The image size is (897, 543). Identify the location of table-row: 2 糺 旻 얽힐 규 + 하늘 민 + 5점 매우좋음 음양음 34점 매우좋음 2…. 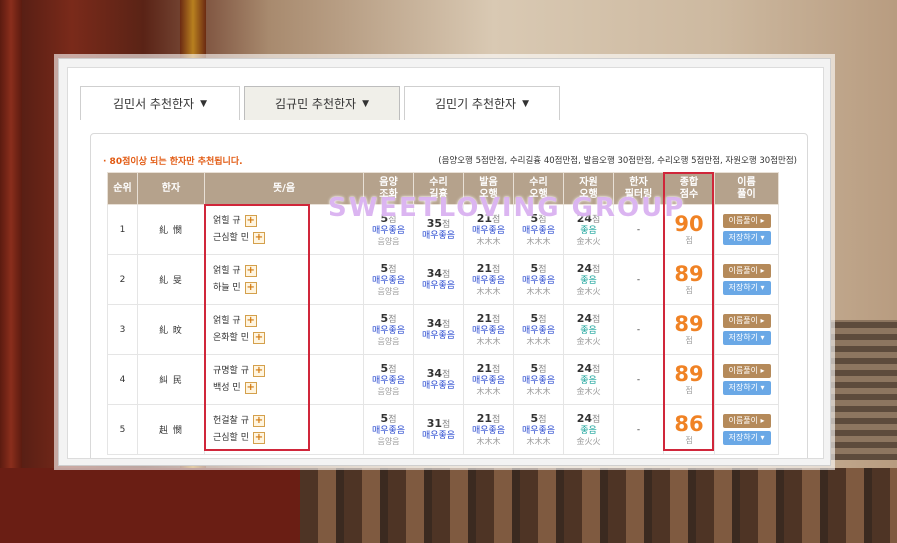
(443, 279).